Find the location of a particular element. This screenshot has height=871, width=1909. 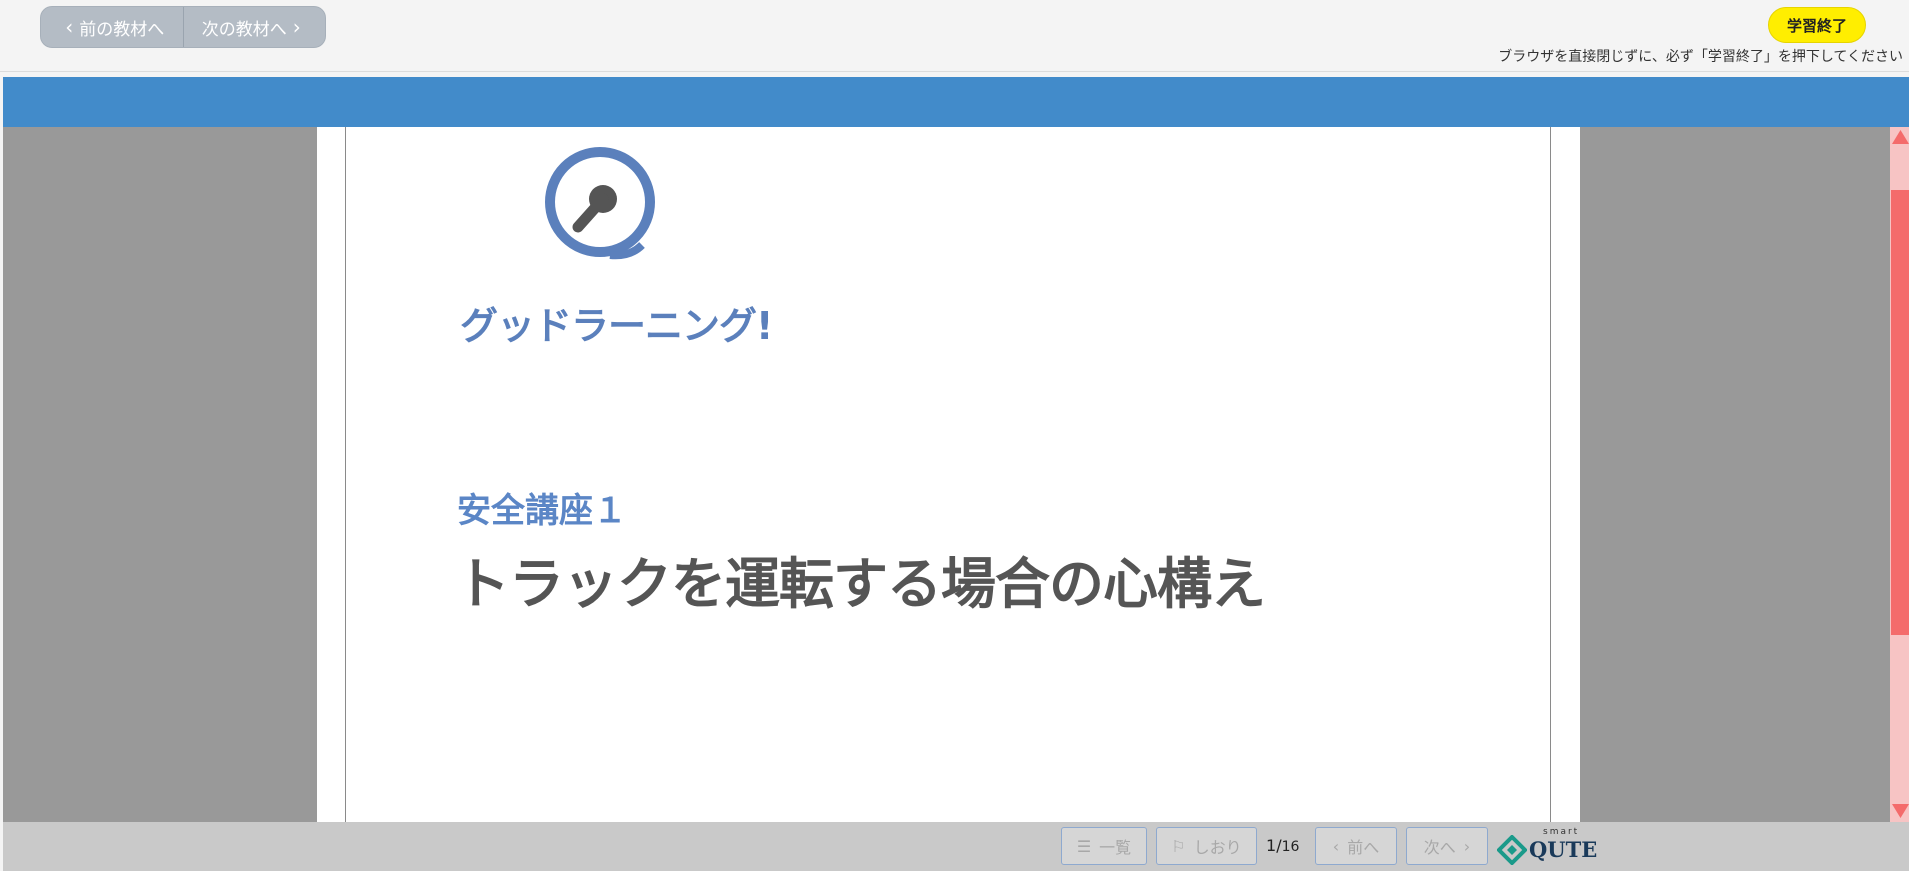

scroll-up-arrow-icon is located at coordinates (1900, 137).